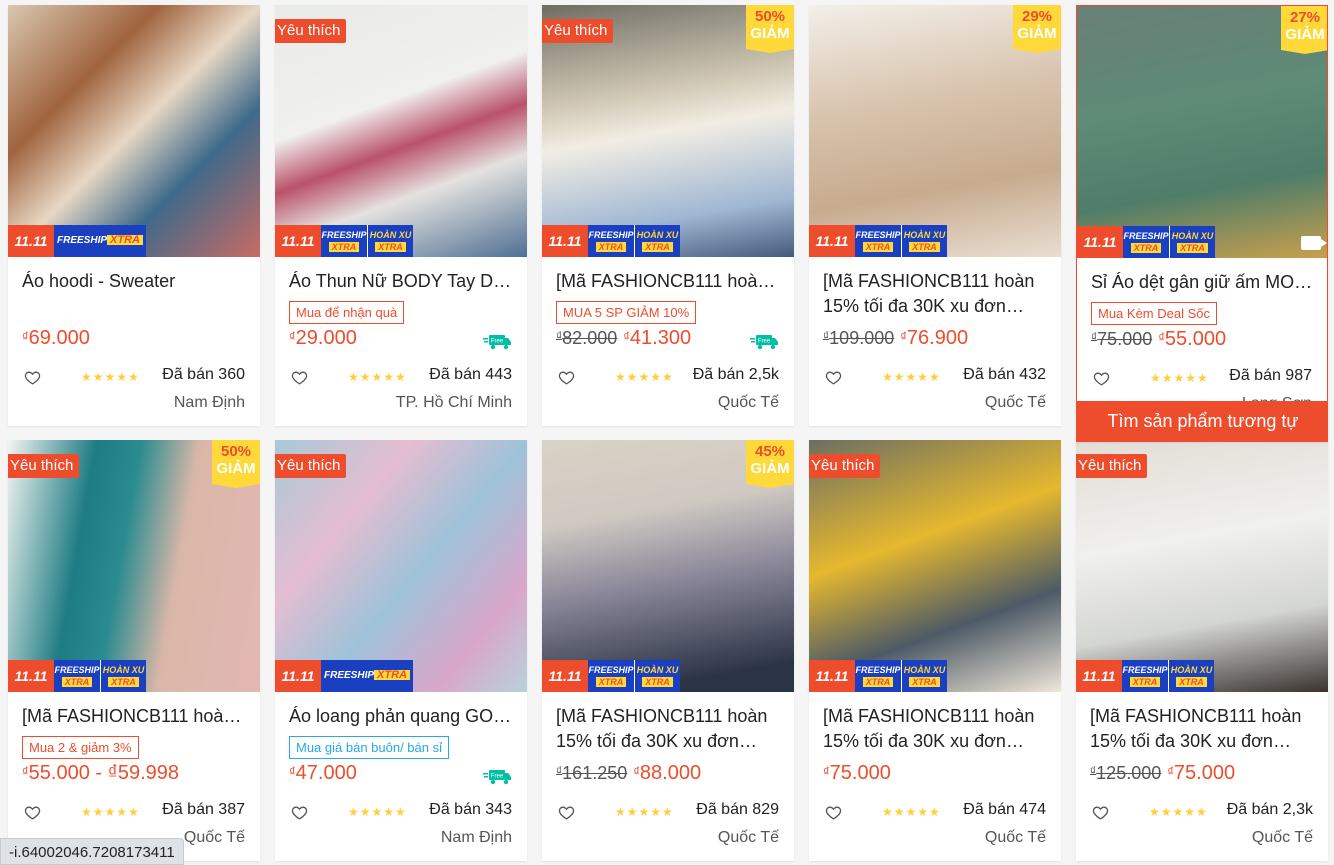 This screenshot has height=865, width=1334. Describe the element at coordinates (470, 809) in the screenshot. I see `sold-count: Đã bán 343` at that location.